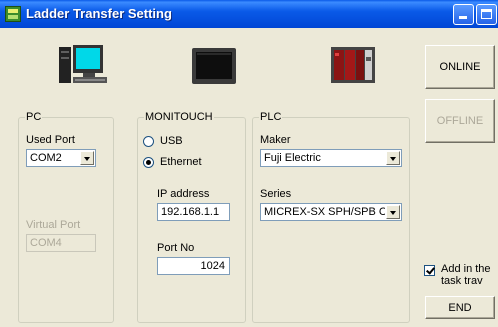 The image size is (498, 327). Describe the element at coordinates (148, 141) in the screenshot. I see `usb-radio` at that location.